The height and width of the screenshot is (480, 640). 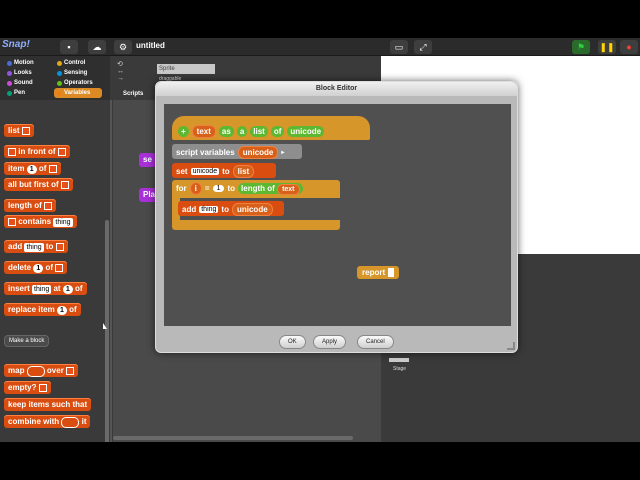 What do you see at coordinates (33, 184) in the screenshot?
I see `block-label: all but first of` at bounding box center [33, 184].